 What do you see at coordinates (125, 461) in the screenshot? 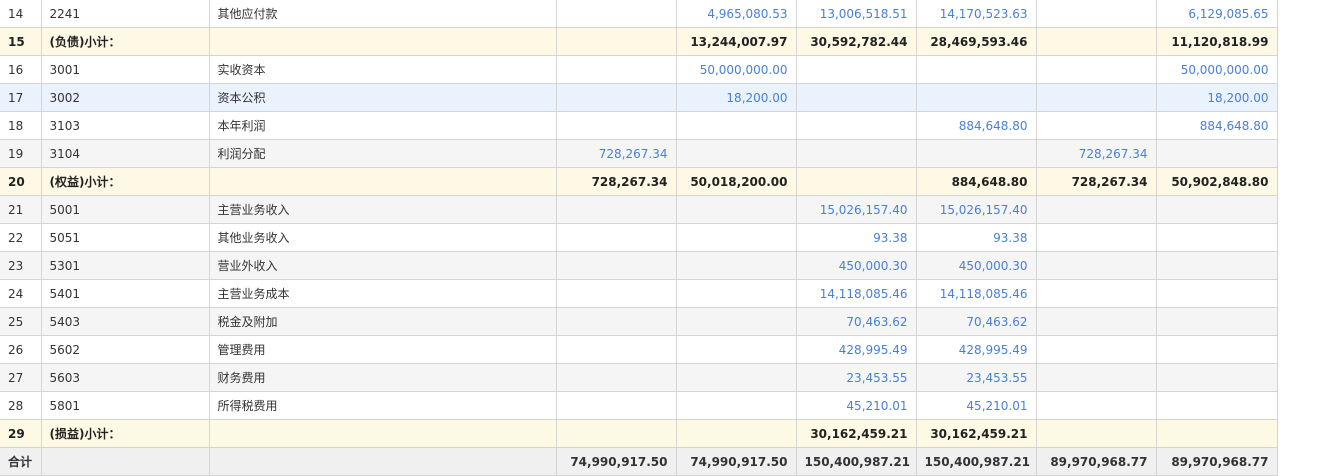
I see `account-code-cell` at bounding box center [125, 461].